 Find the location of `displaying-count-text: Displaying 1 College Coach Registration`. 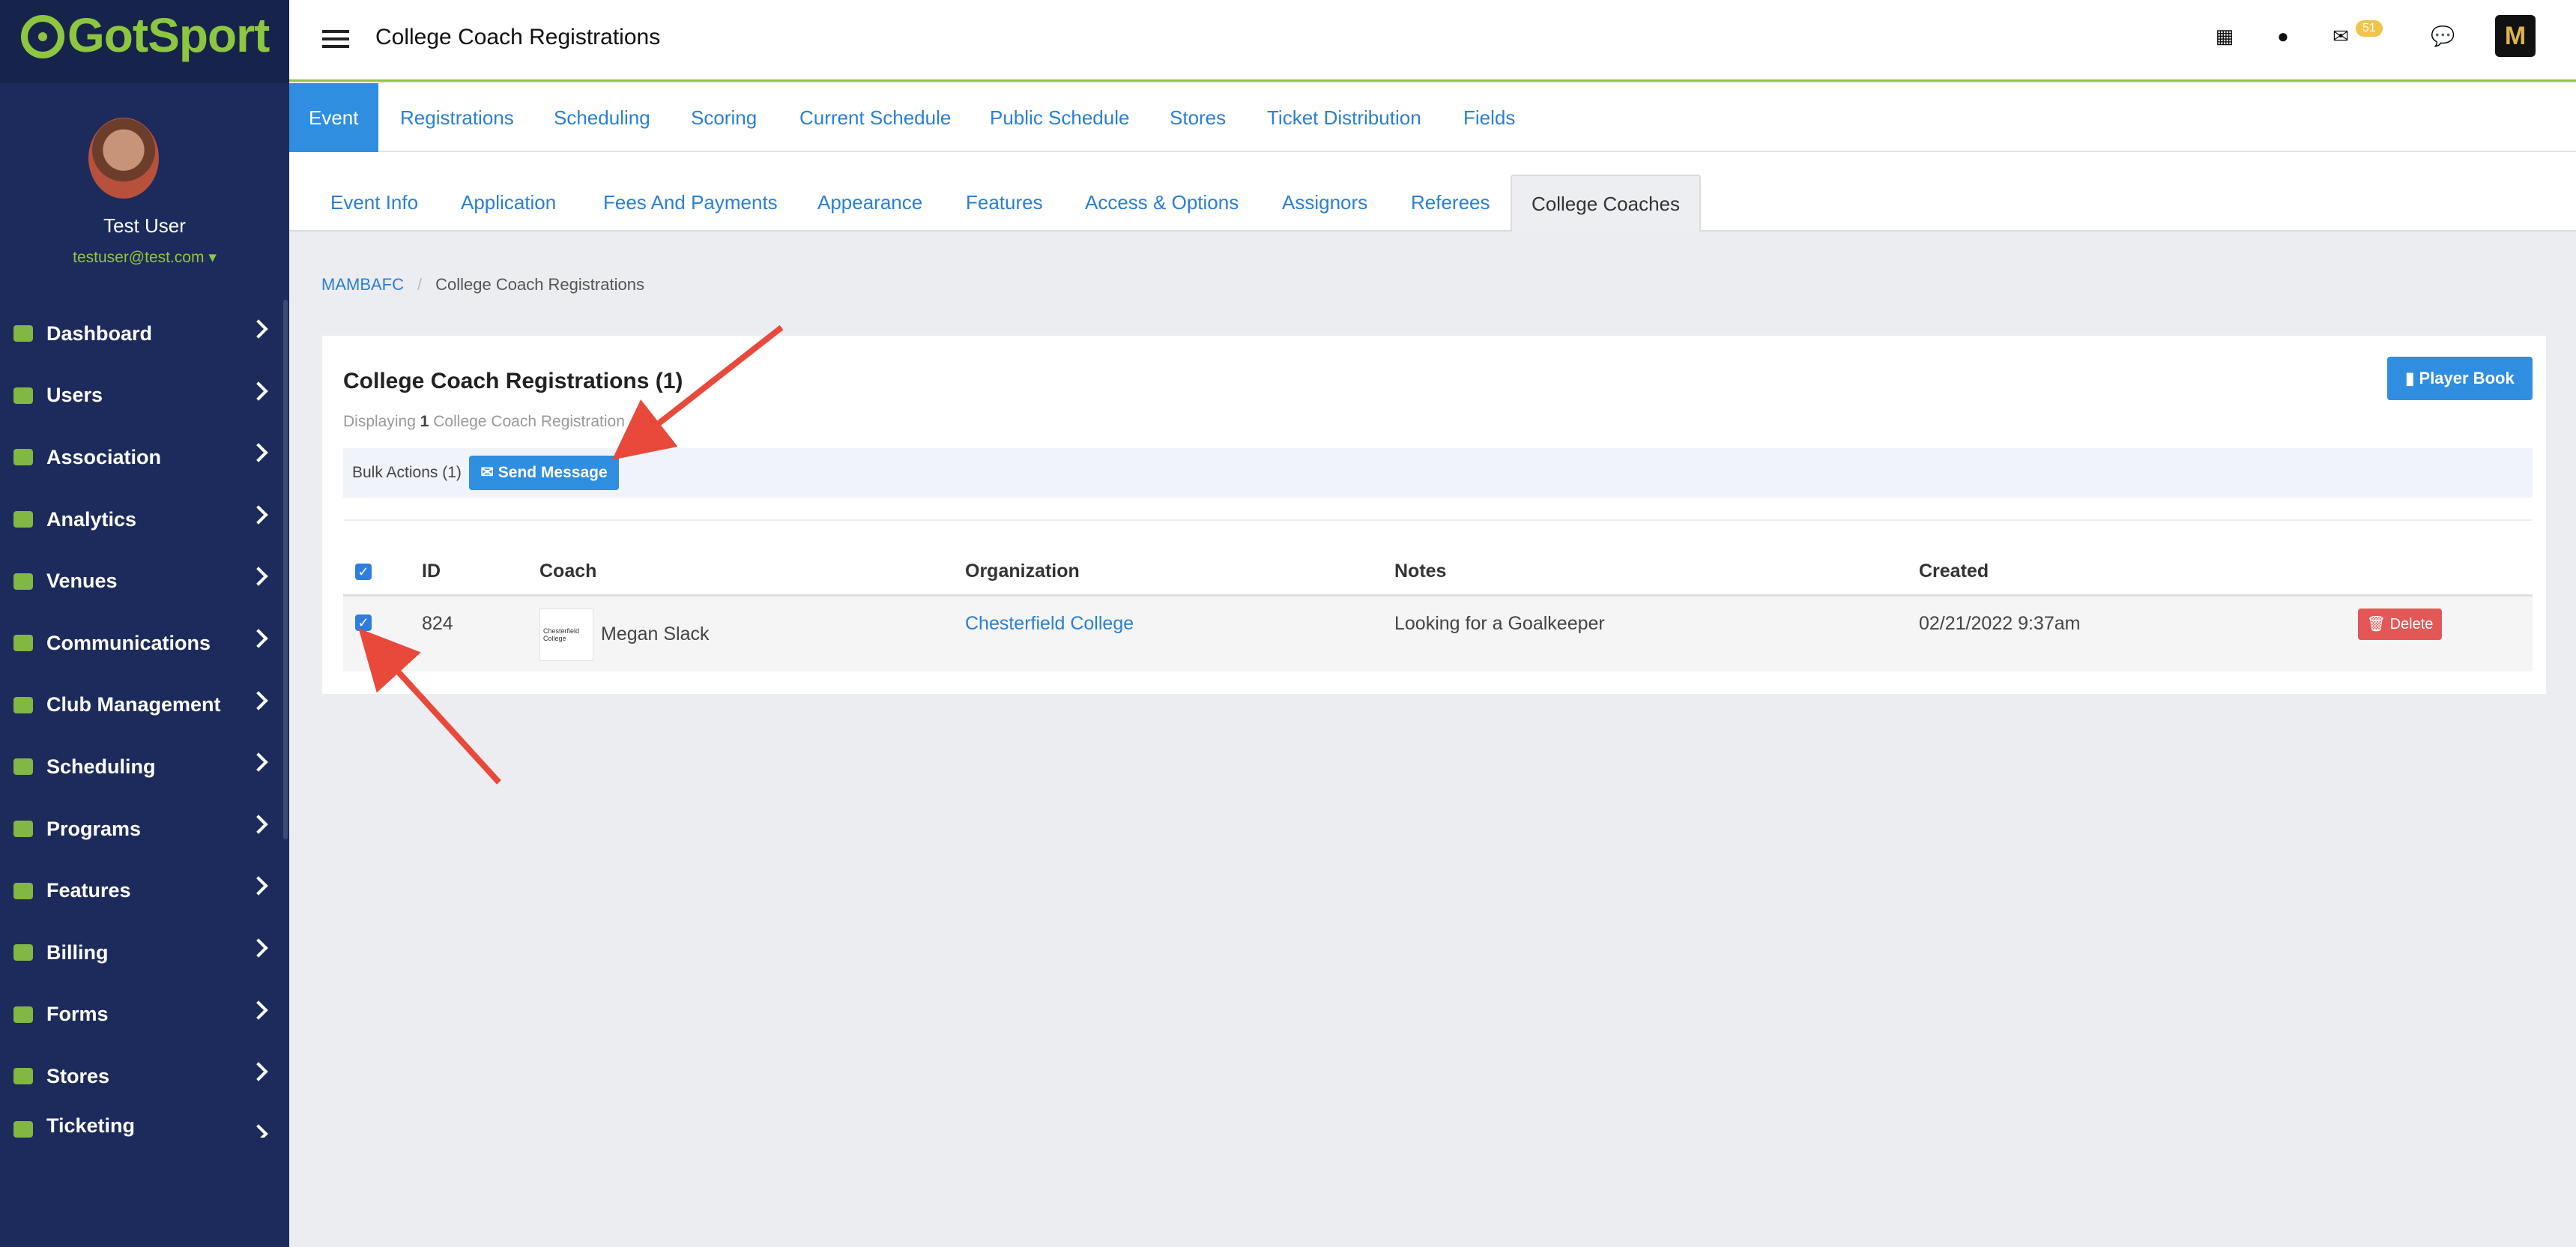

displaying-count-text: Displaying 1 College Coach Registration is located at coordinates (484, 422).